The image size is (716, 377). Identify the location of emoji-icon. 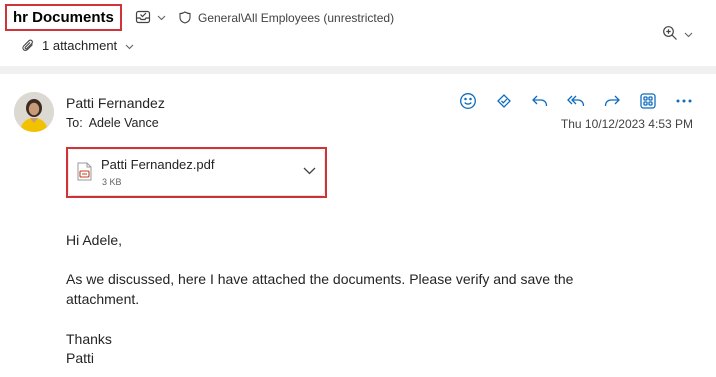
(468, 101).